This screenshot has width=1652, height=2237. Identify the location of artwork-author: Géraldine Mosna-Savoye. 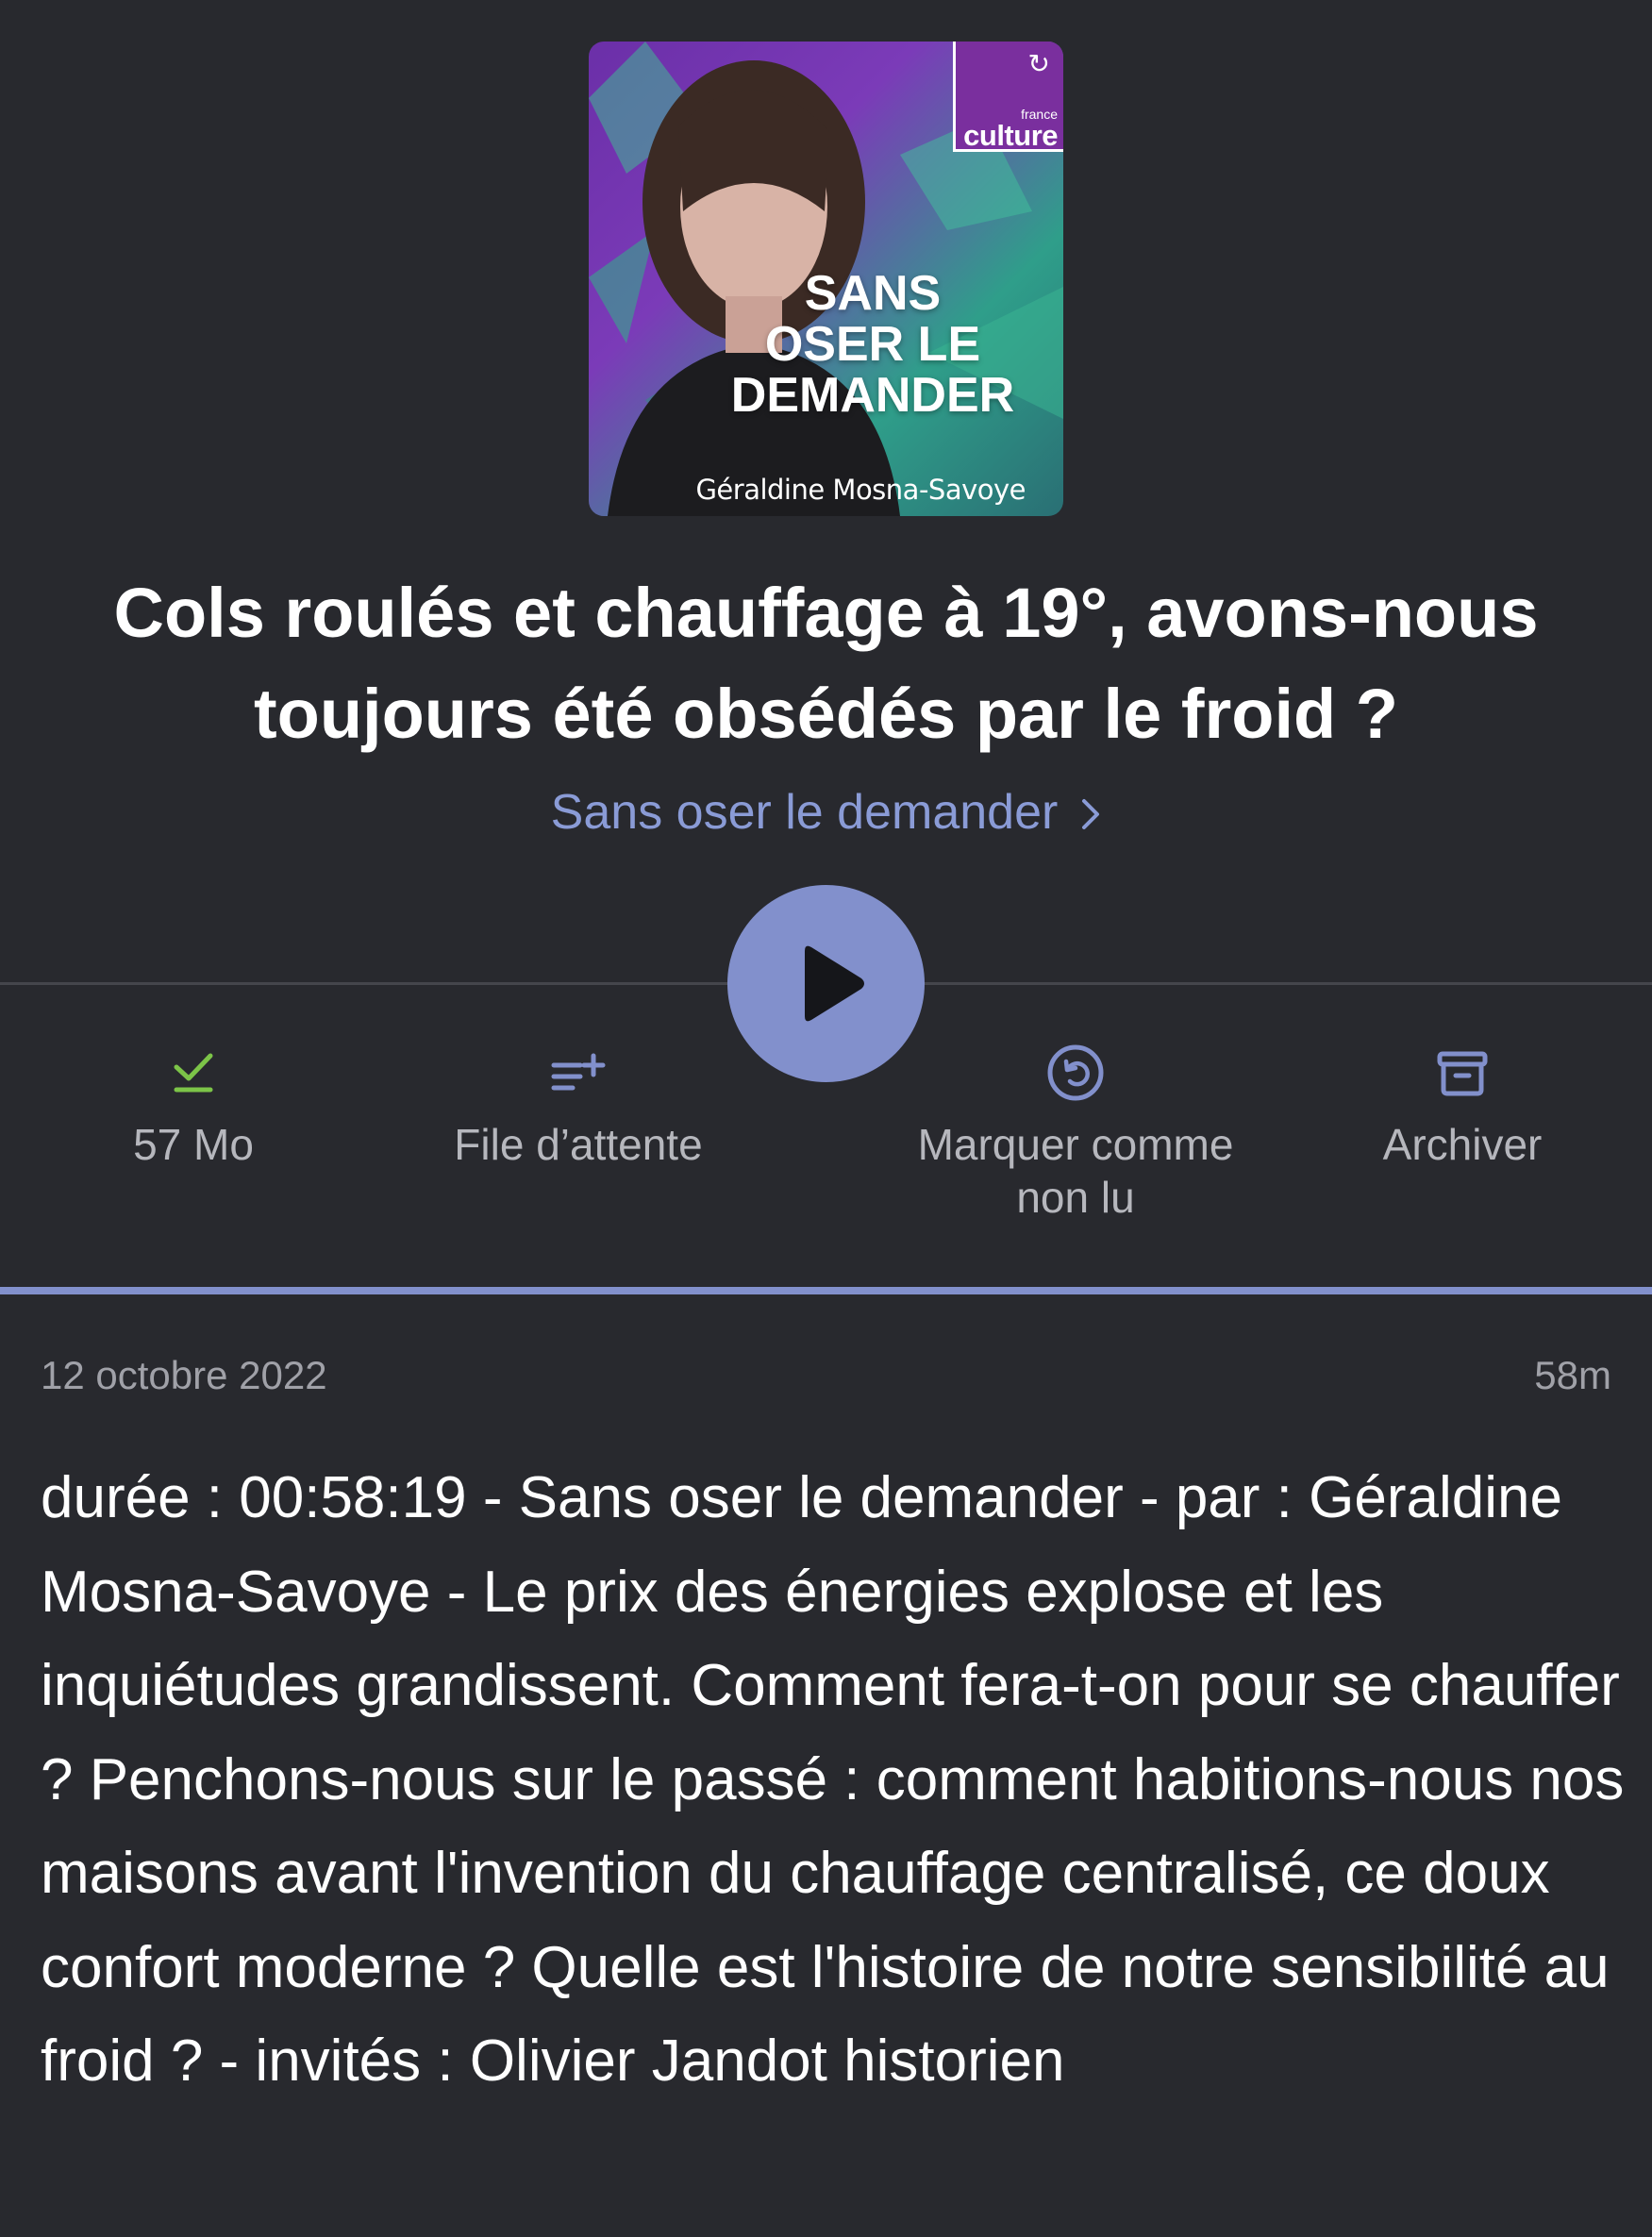
(860, 490).